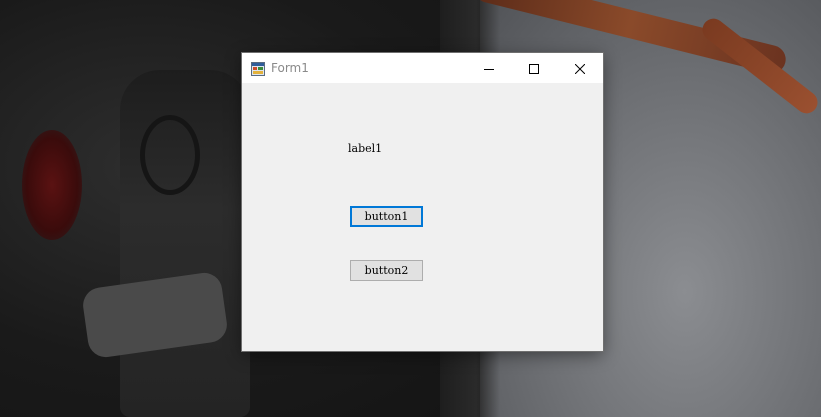 The width and height of the screenshot is (821, 417). Describe the element at coordinates (422, 68) in the screenshot. I see `window-titlebar: Form1` at that location.